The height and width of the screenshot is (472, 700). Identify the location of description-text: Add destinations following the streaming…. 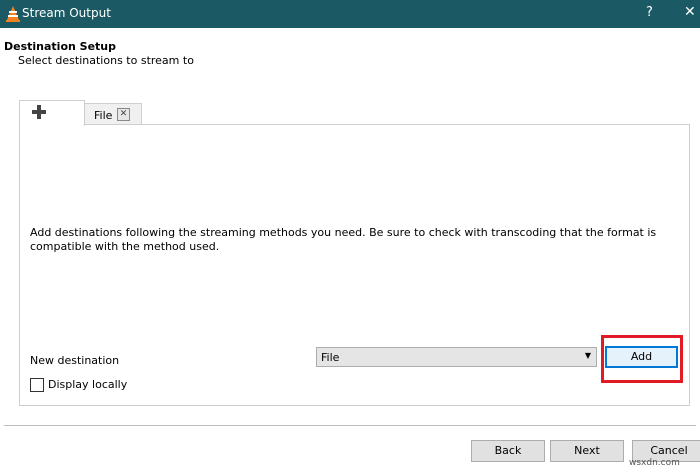
(343, 239).